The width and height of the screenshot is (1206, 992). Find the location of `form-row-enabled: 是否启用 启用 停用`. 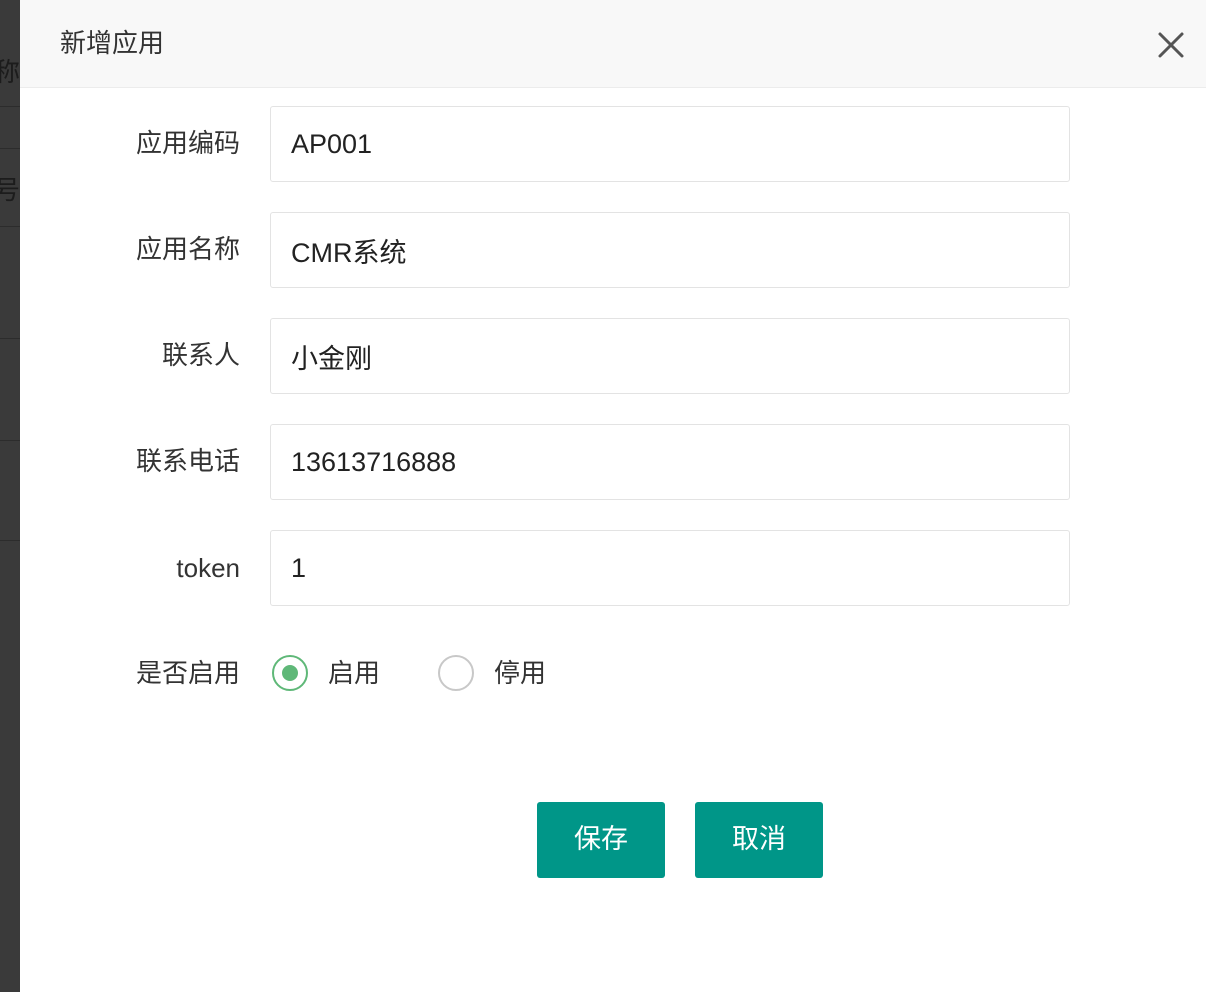

form-row-enabled: 是否启用 启用 停用 is located at coordinates (613, 674).